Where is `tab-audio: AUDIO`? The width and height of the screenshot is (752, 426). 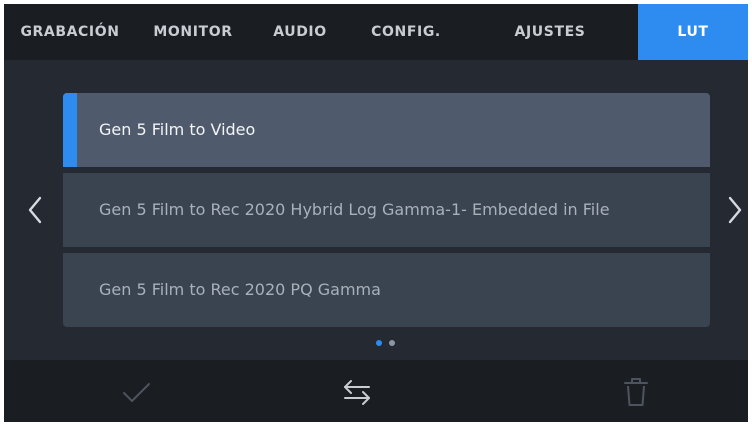
tab-audio: AUDIO is located at coordinates (300, 32).